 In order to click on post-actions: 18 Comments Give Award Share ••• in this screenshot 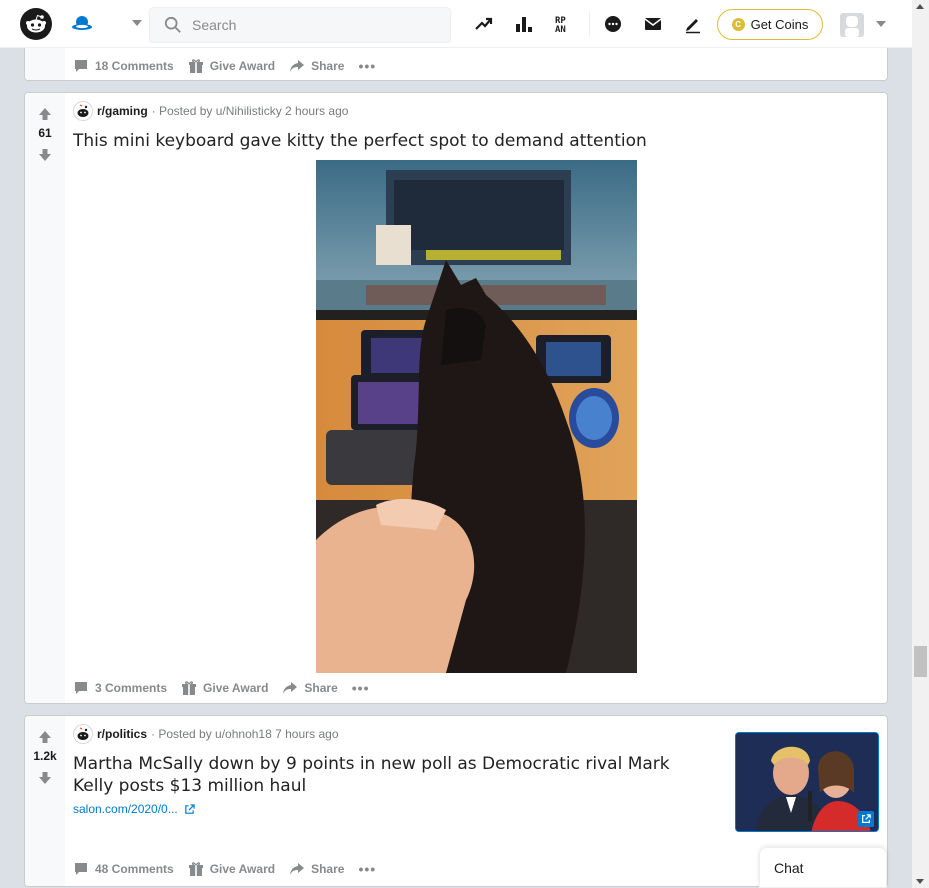, I will do `click(224, 66)`.